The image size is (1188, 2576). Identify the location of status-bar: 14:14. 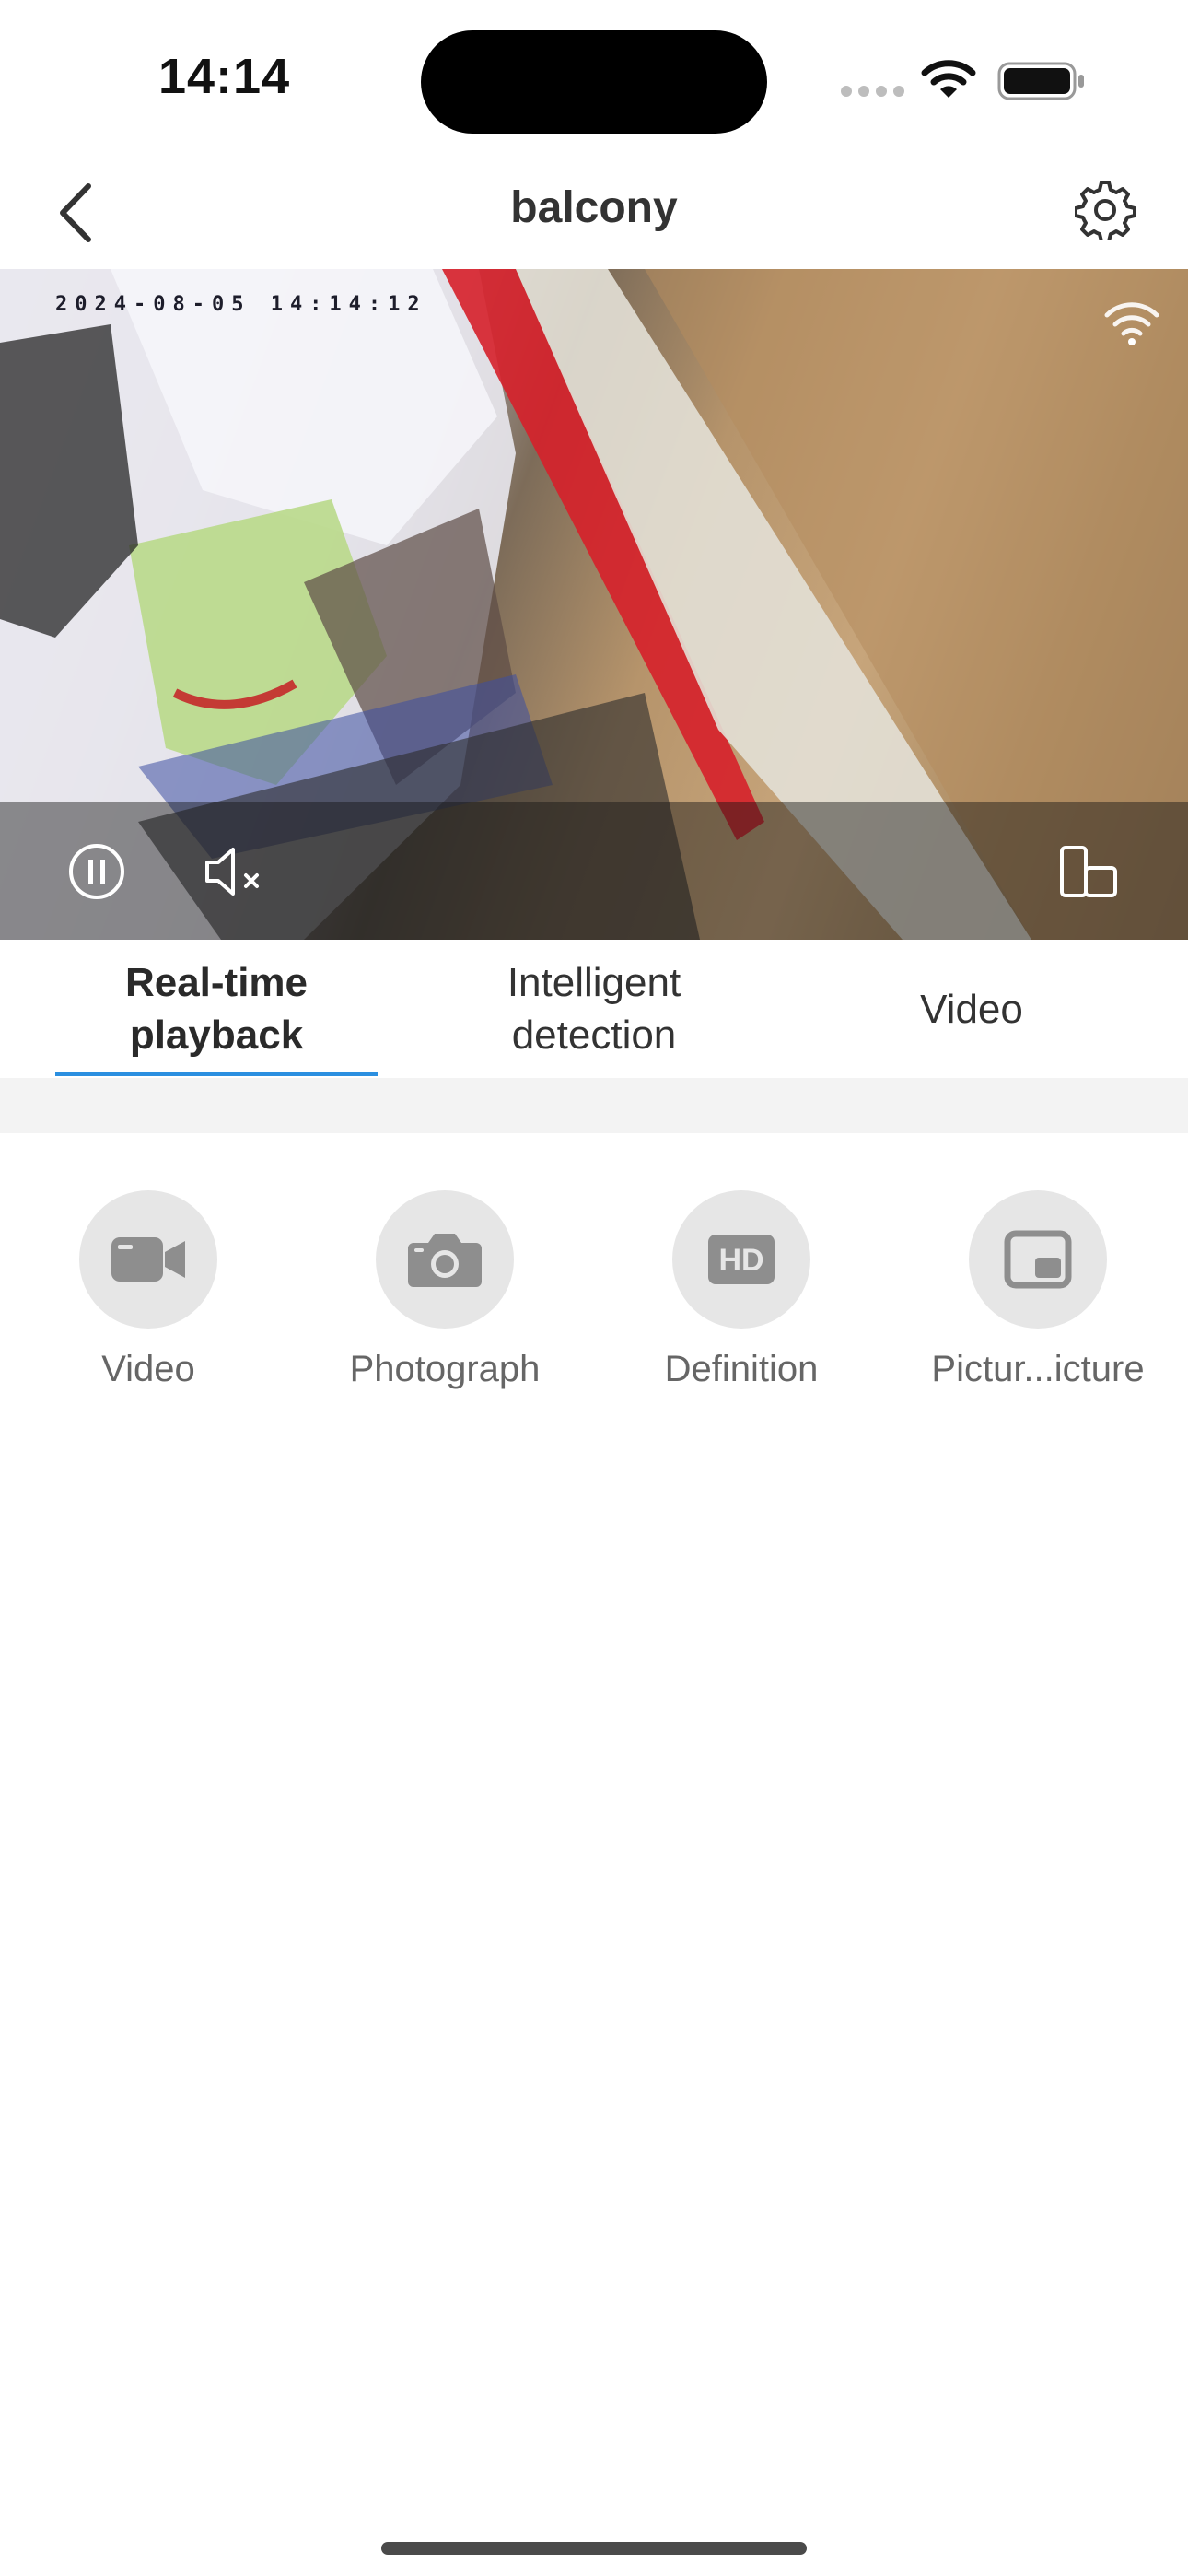
(594, 78).